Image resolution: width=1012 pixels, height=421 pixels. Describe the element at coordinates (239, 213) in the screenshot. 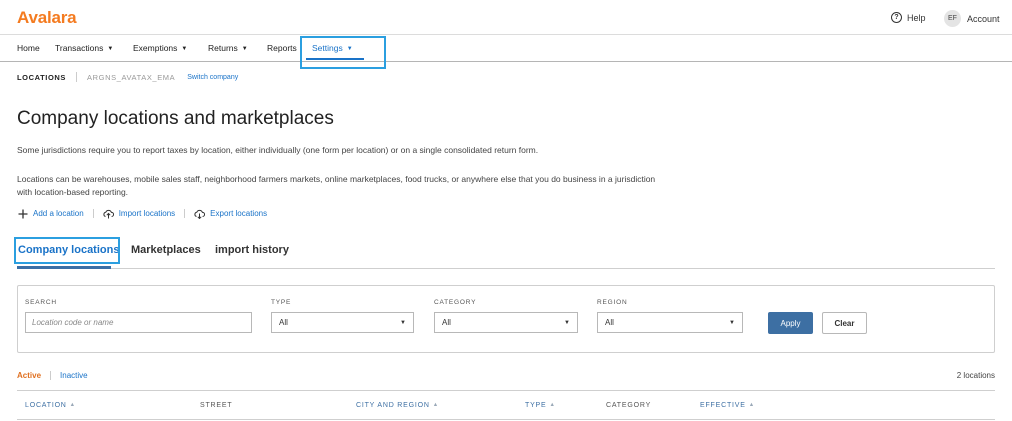

I see `export-locations-label: Export locations` at that location.